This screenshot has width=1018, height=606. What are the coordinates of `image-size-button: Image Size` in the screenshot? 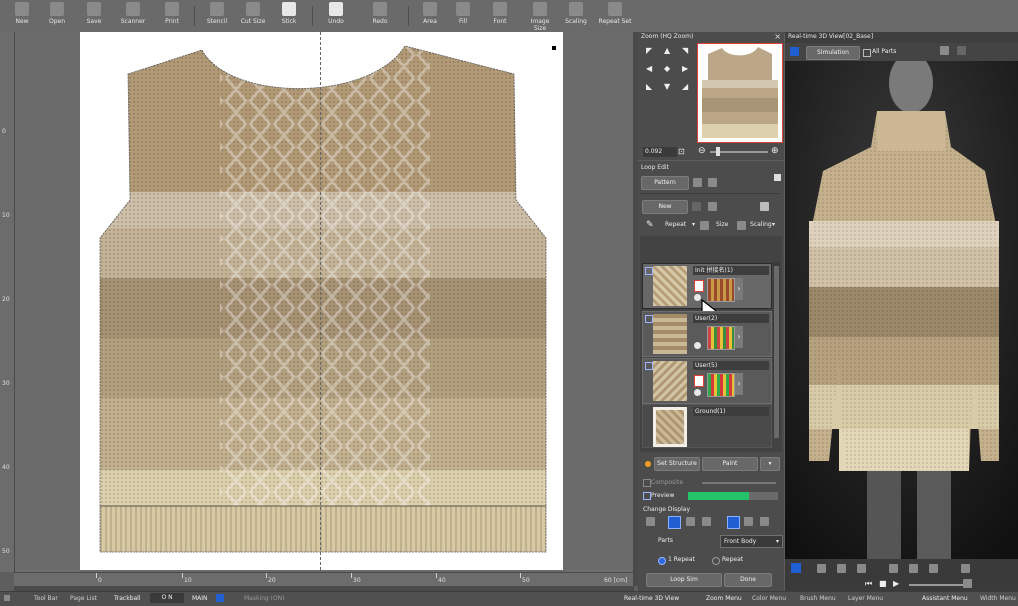 It's located at (540, 17).